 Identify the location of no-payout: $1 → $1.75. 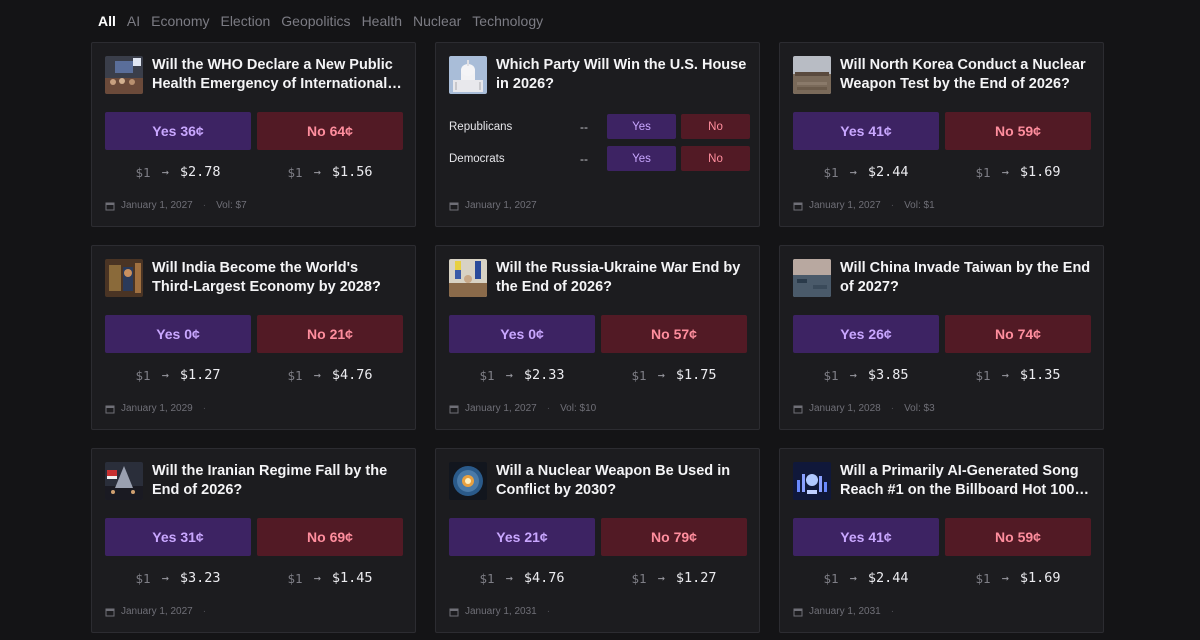
(674, 375).